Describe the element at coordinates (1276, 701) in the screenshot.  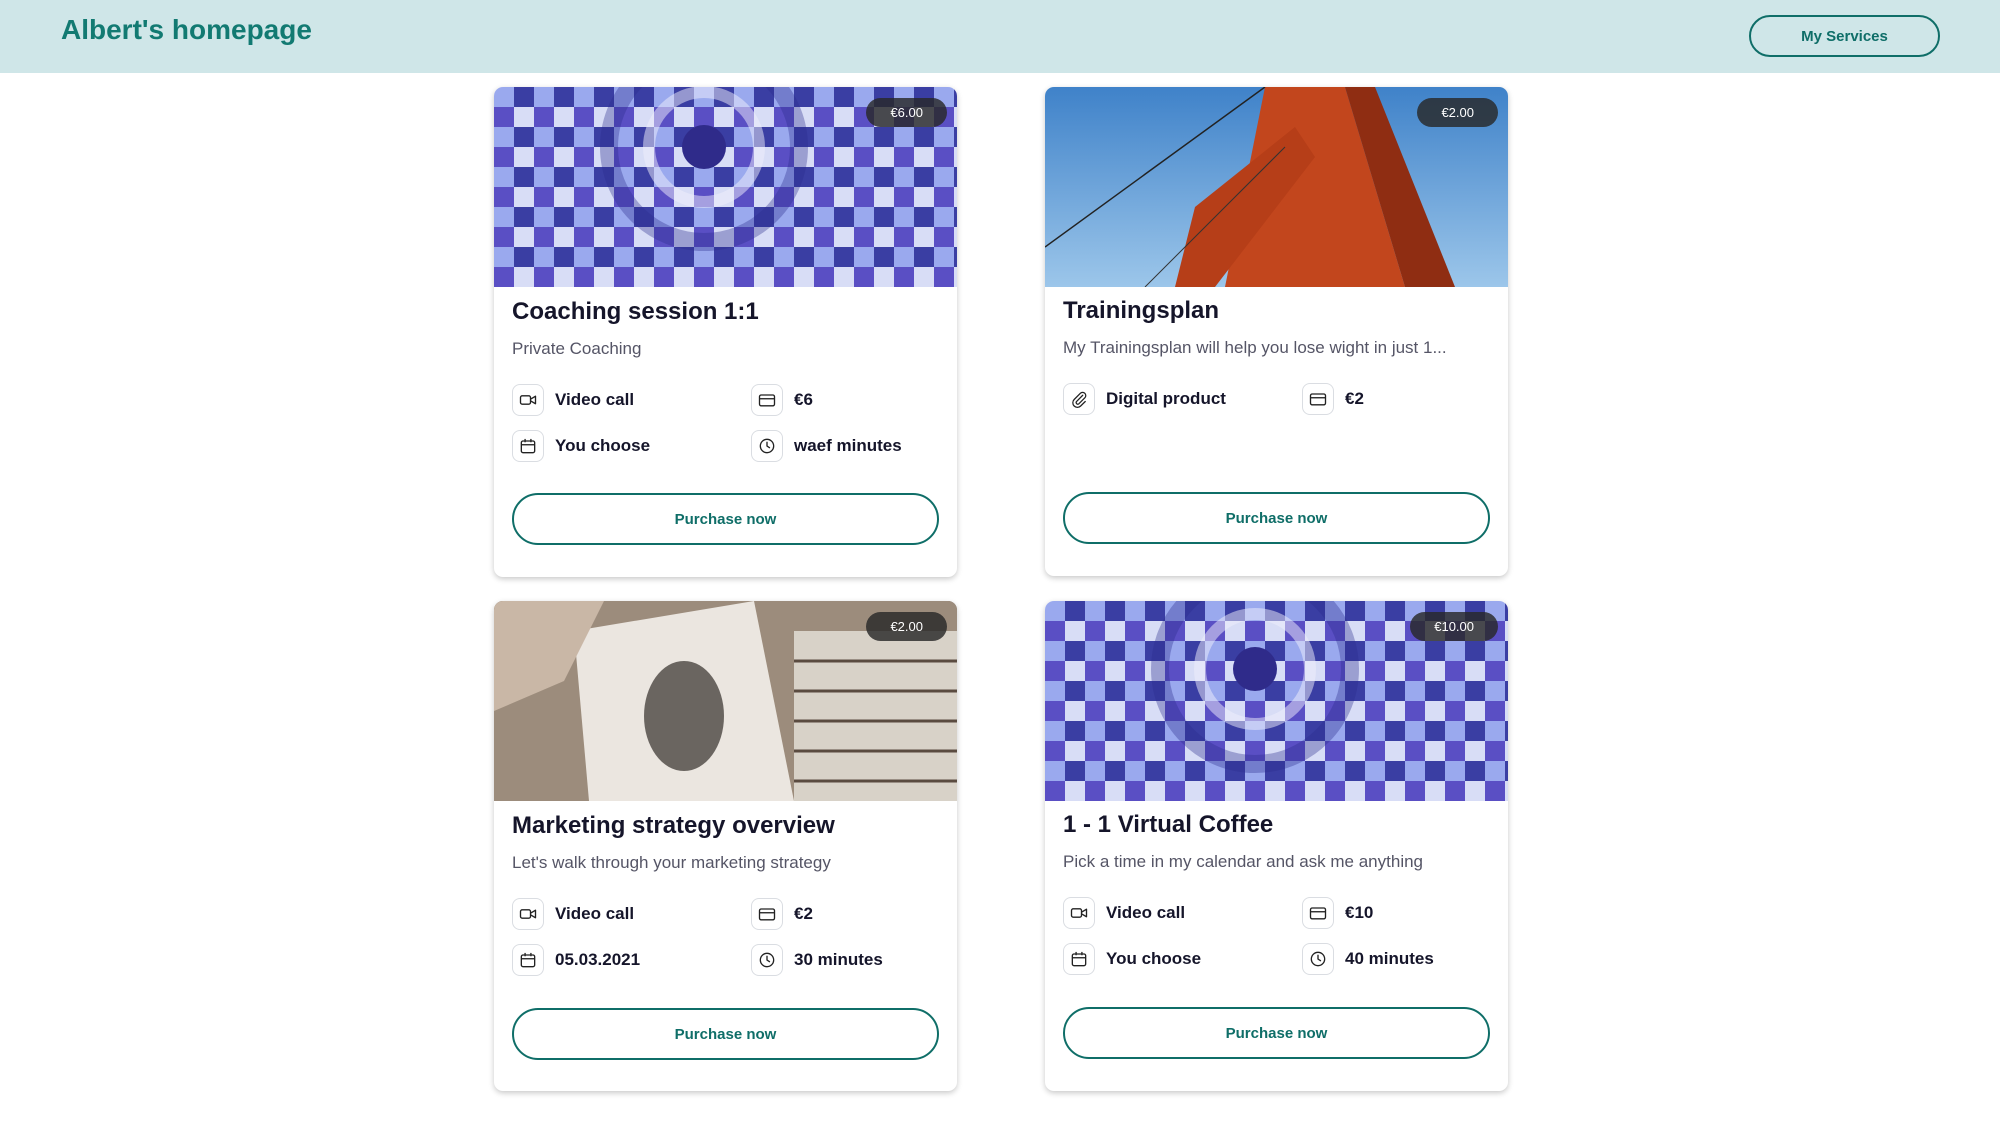
I see `hot-air-balloon-image: €10.00` at that location.